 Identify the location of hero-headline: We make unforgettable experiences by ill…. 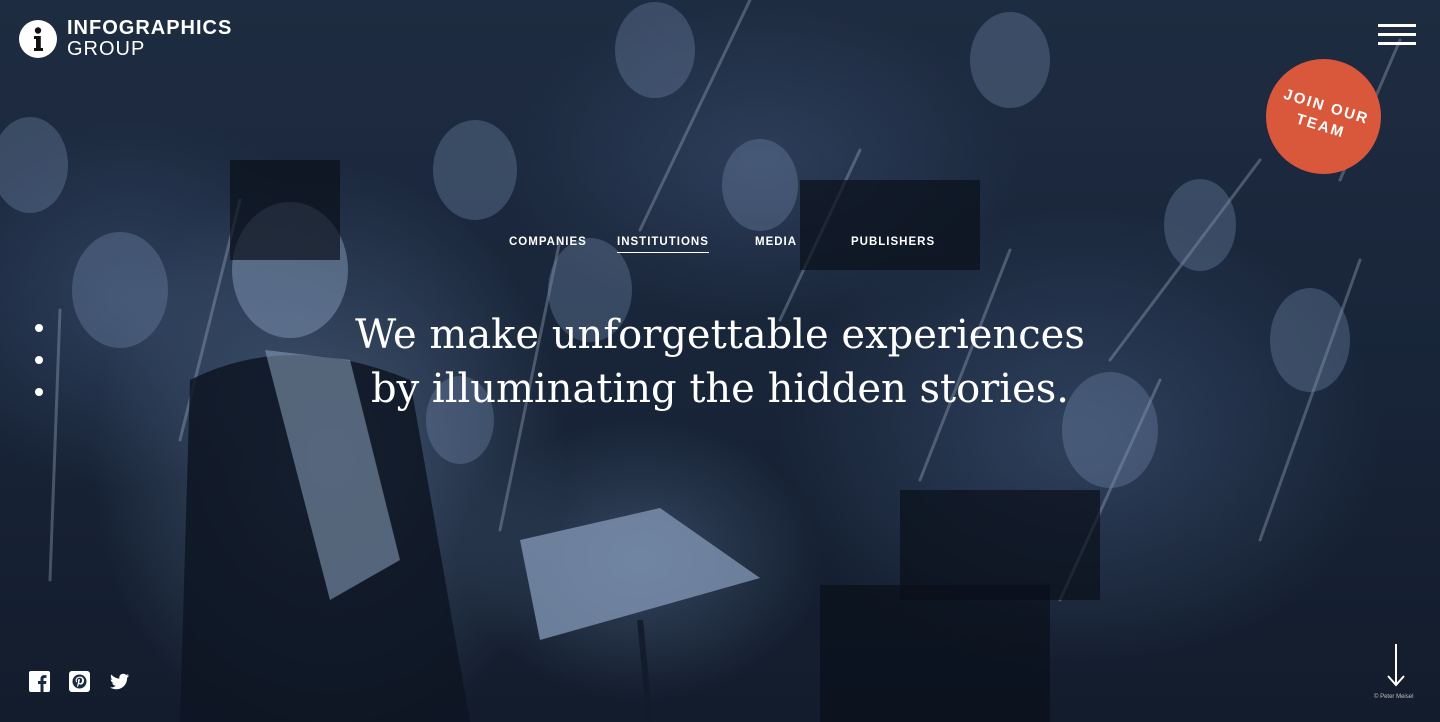
(720, 362).